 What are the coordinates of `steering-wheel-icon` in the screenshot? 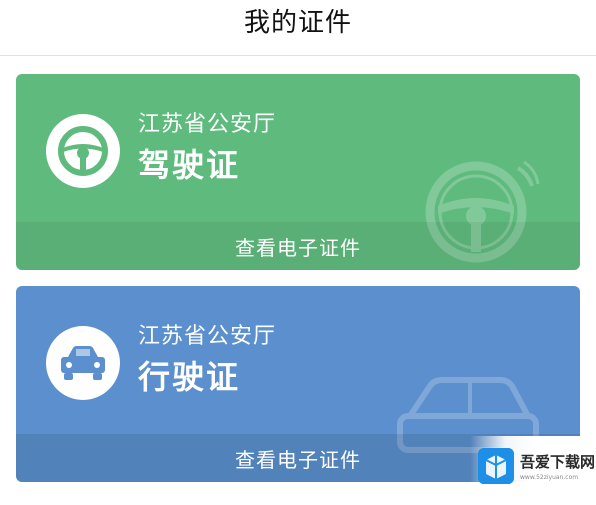 It's located at (83, 151).